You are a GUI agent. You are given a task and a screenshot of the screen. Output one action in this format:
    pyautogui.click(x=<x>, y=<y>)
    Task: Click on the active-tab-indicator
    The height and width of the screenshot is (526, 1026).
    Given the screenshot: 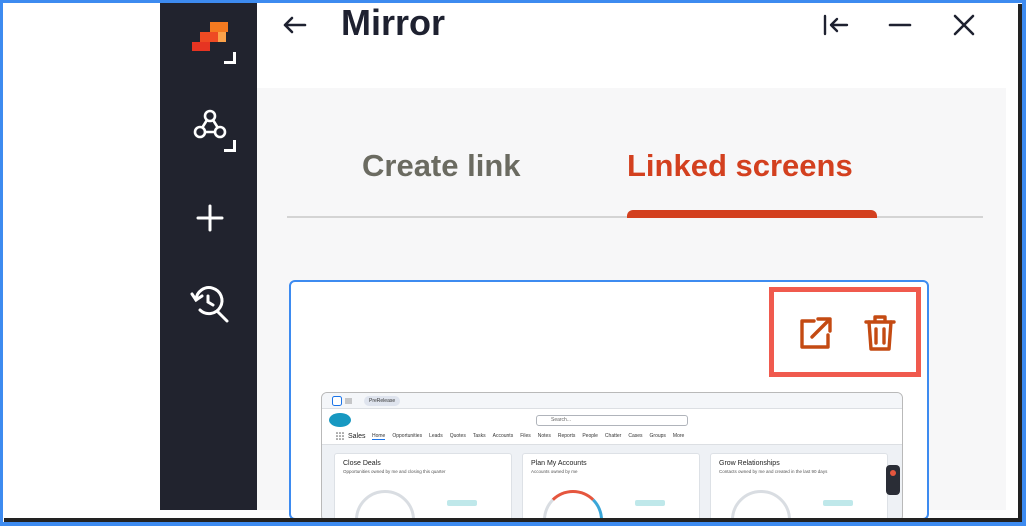 What is the action you would take?
    pyautogui.click(x=752, y=214)
    